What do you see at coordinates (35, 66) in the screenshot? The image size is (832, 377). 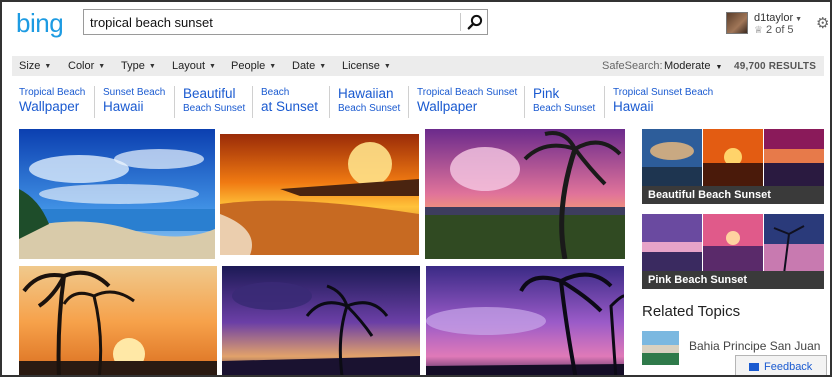 I see `filter-size: Size ▼` at bounding box center [35, 66].